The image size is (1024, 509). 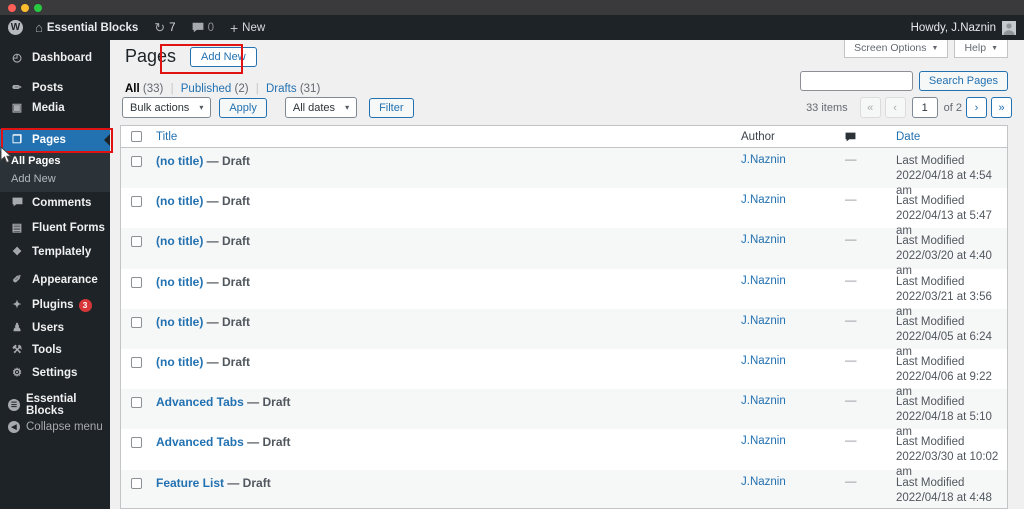 I want to click on sidebar-item-label: Fluent Forms, so click(x=68, y=228).